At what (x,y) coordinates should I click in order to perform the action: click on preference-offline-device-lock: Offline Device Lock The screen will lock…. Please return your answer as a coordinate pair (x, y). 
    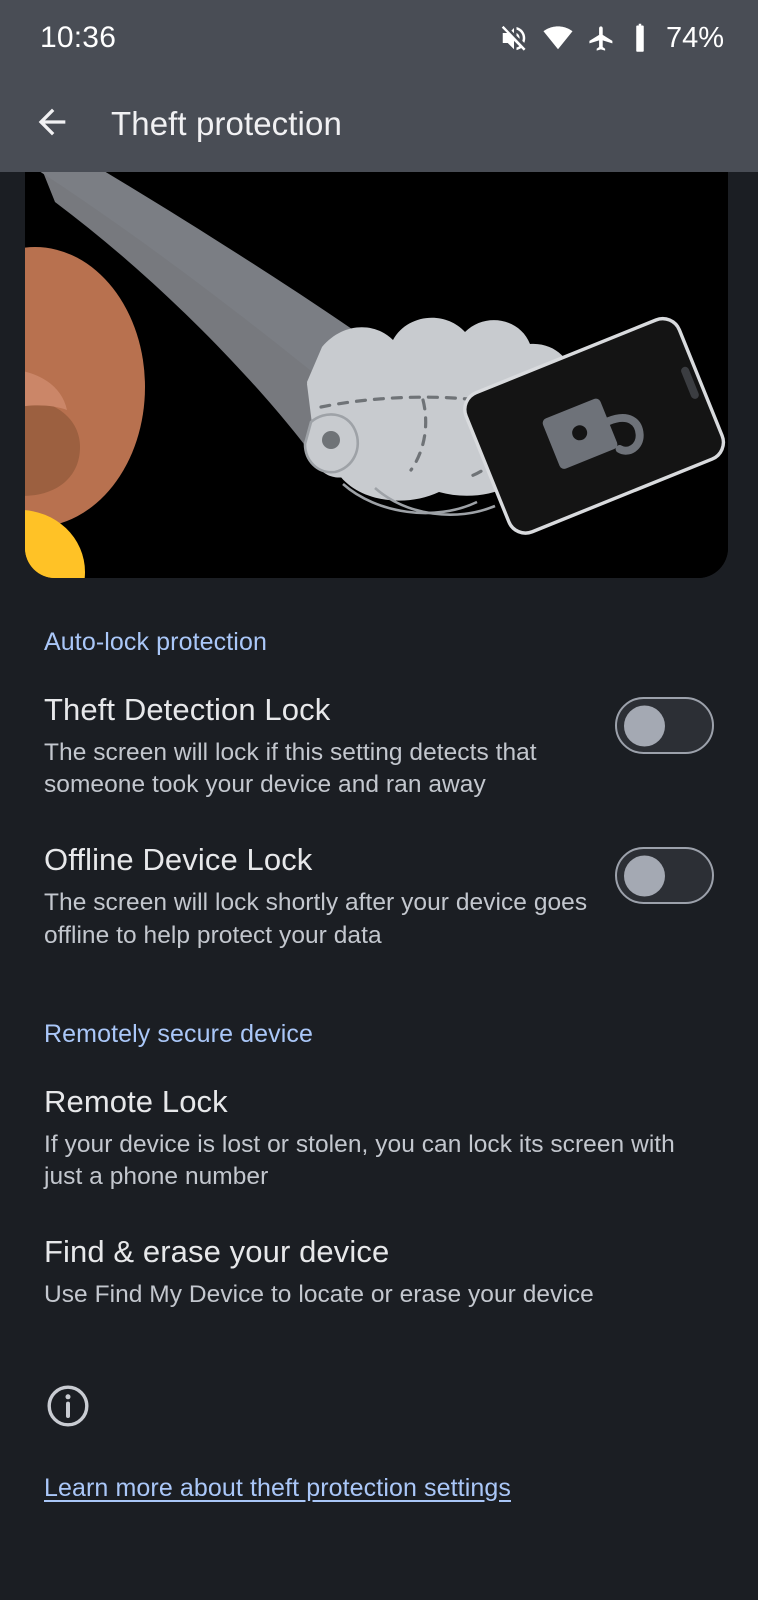
    Looking at the image, I should click on (379, 876).